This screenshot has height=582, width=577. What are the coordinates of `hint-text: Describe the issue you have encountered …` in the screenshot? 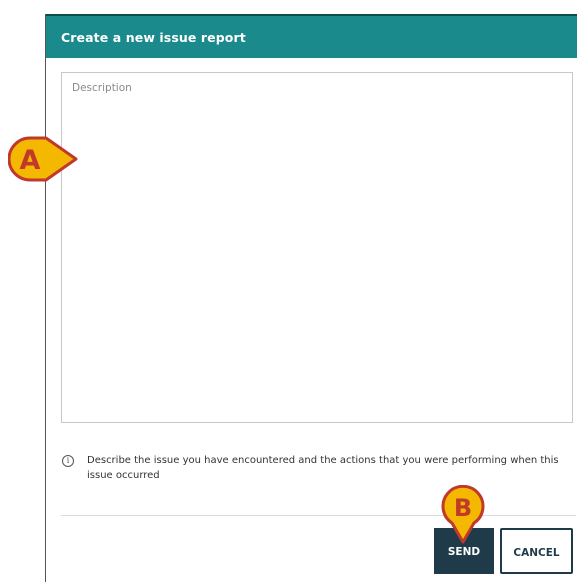 It's located at (323, 468).